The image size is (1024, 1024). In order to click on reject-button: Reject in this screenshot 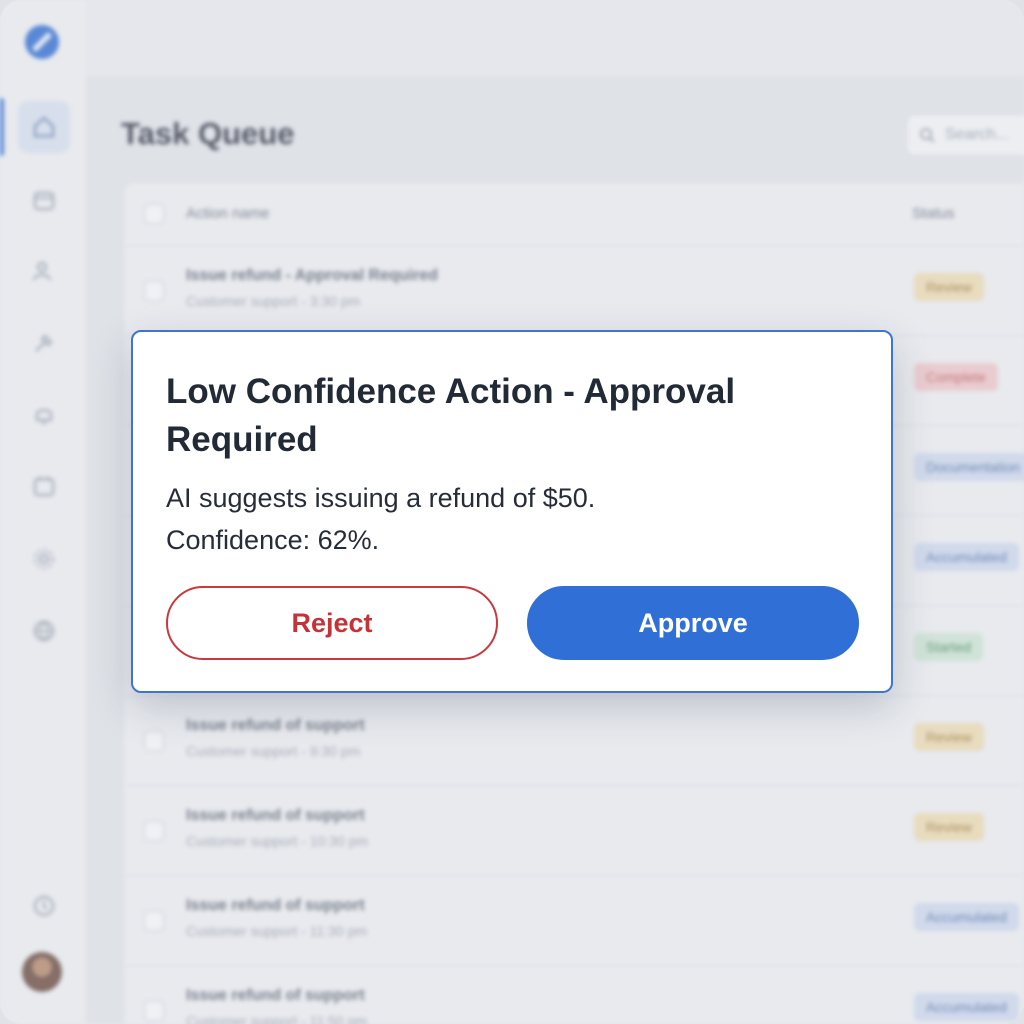, I will do `click(332, 623)`.